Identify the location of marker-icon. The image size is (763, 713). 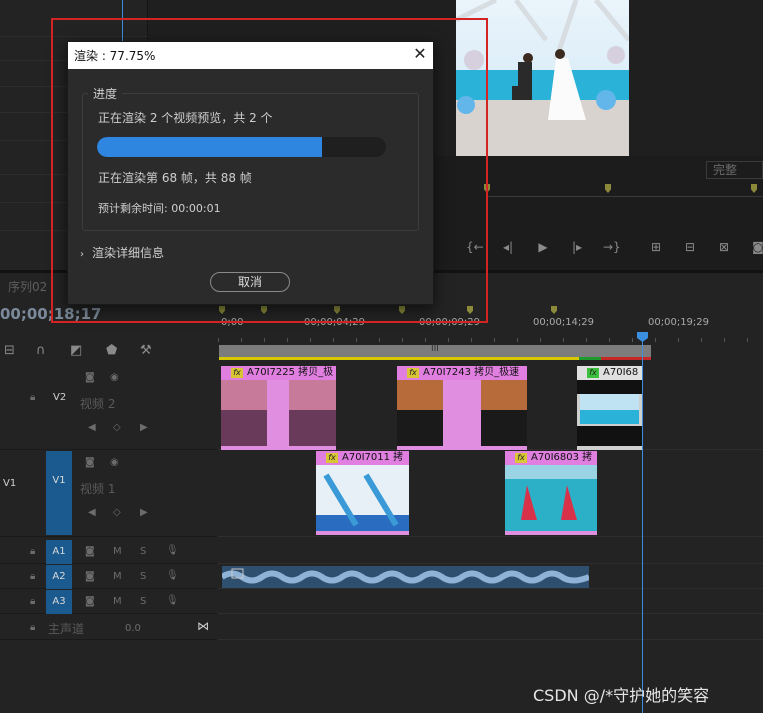
(554, 310).